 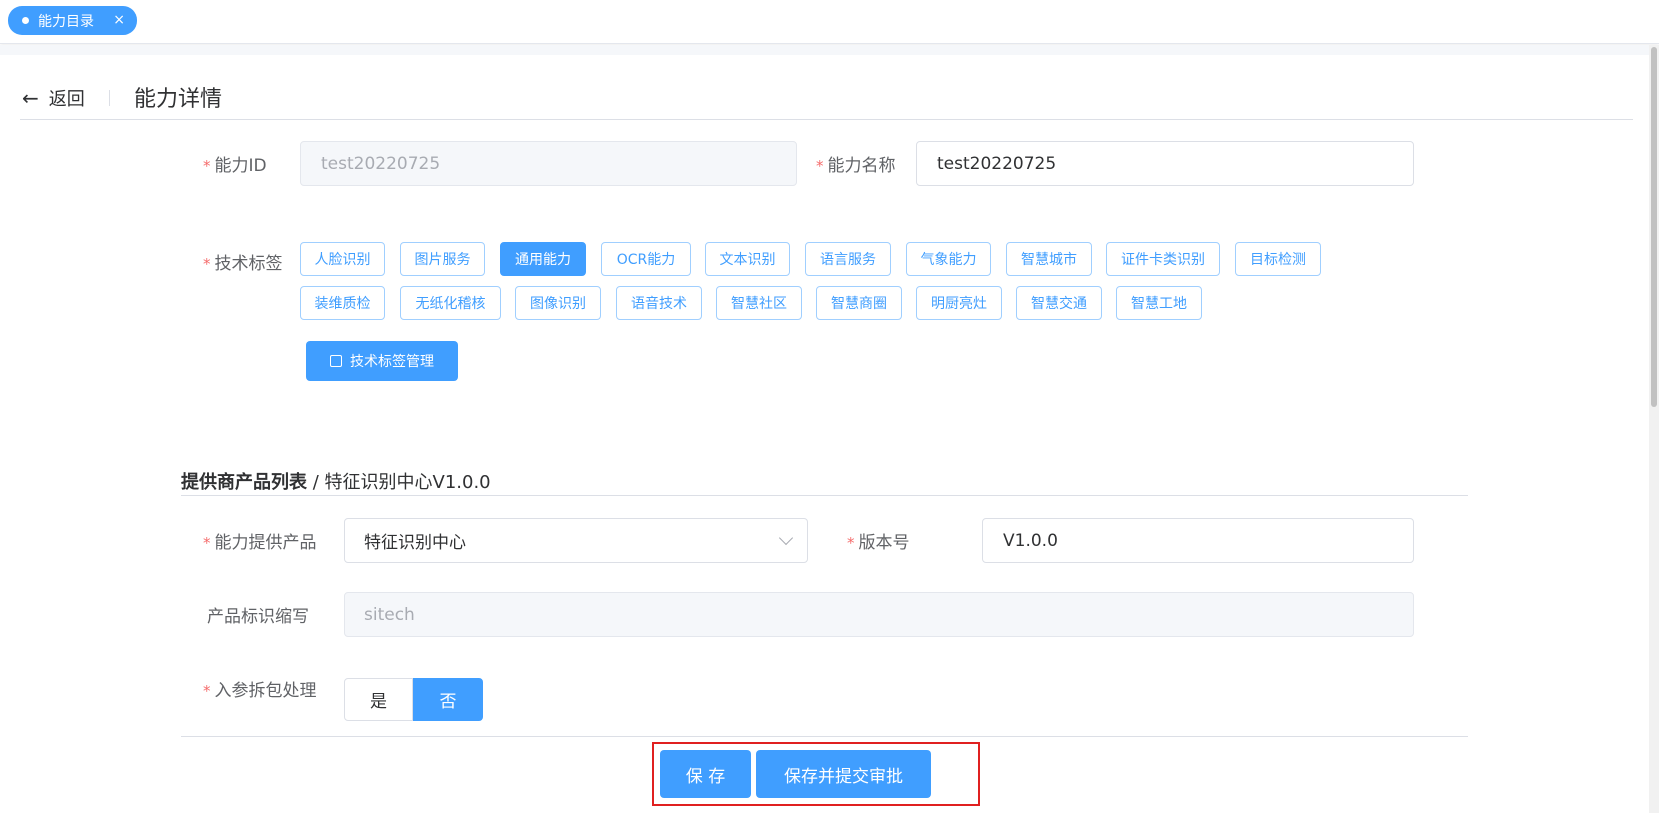 I want to click on tag-item: OCR能力, so click(x=646, y=259).